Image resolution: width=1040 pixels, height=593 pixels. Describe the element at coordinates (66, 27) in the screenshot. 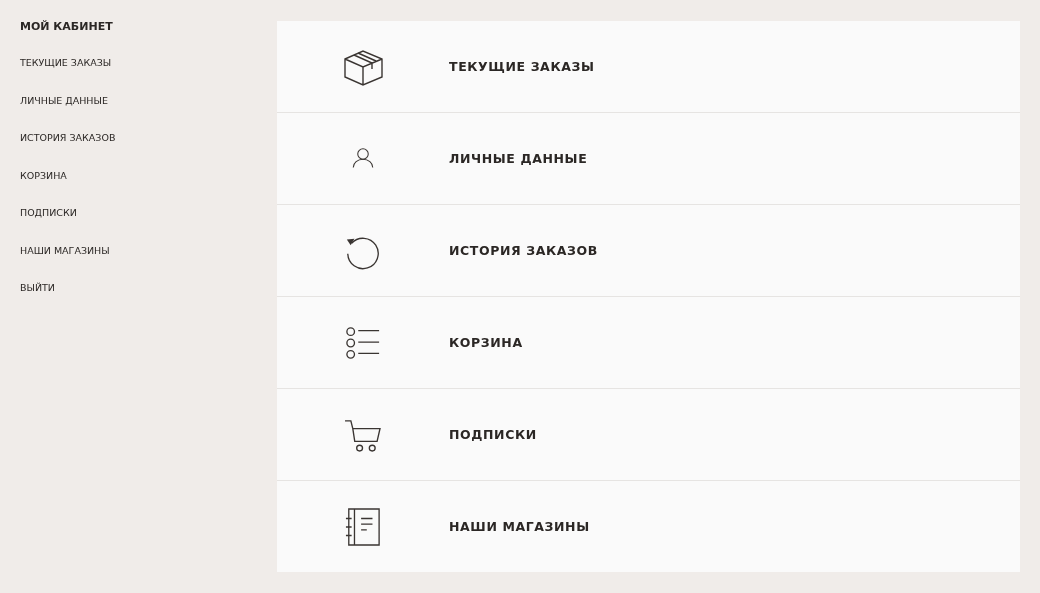

I see `sidebar-title: МОЙ КАБИНЕТ` at that location.